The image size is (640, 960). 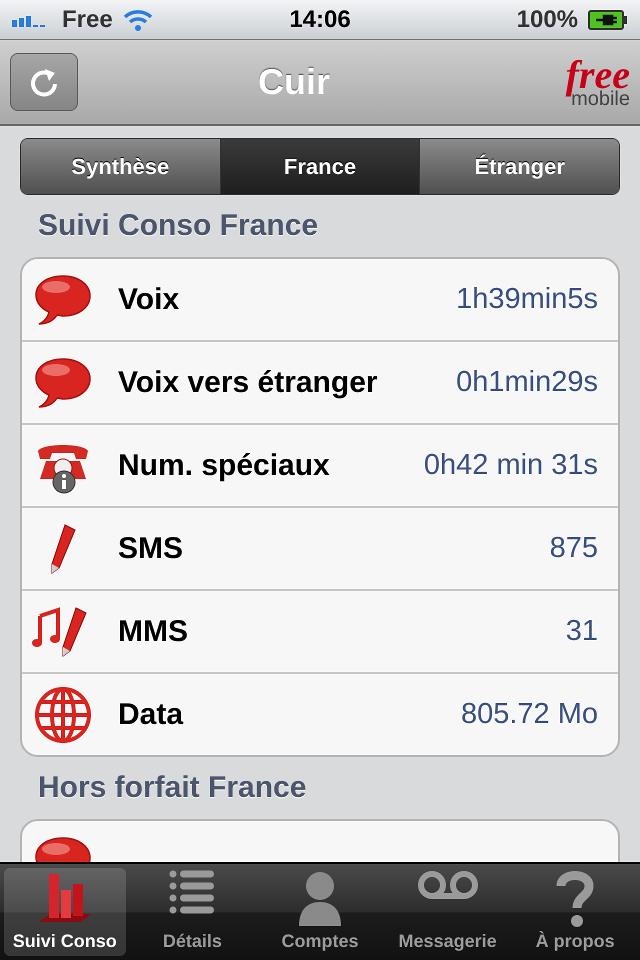 I want to click on wifi-icon, so click(x=137, y=19).